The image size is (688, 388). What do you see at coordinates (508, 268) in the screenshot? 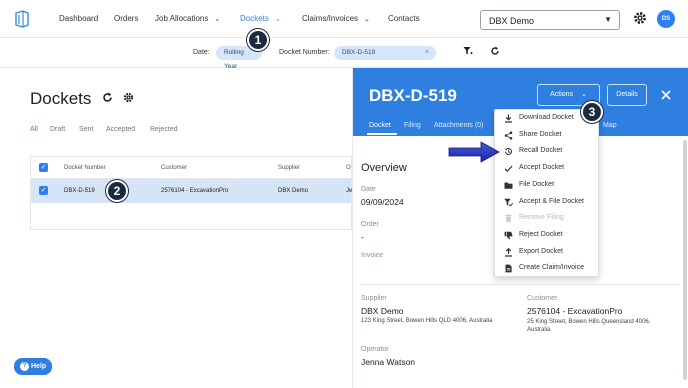
I see `document-icon` at bounding box center [508, 268].